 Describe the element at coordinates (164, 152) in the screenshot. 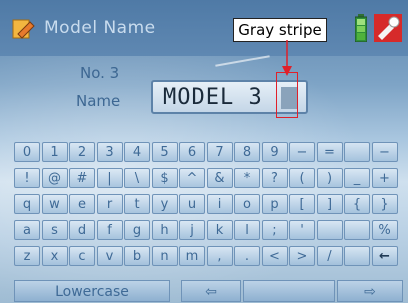

I see `key: 5` at that location.